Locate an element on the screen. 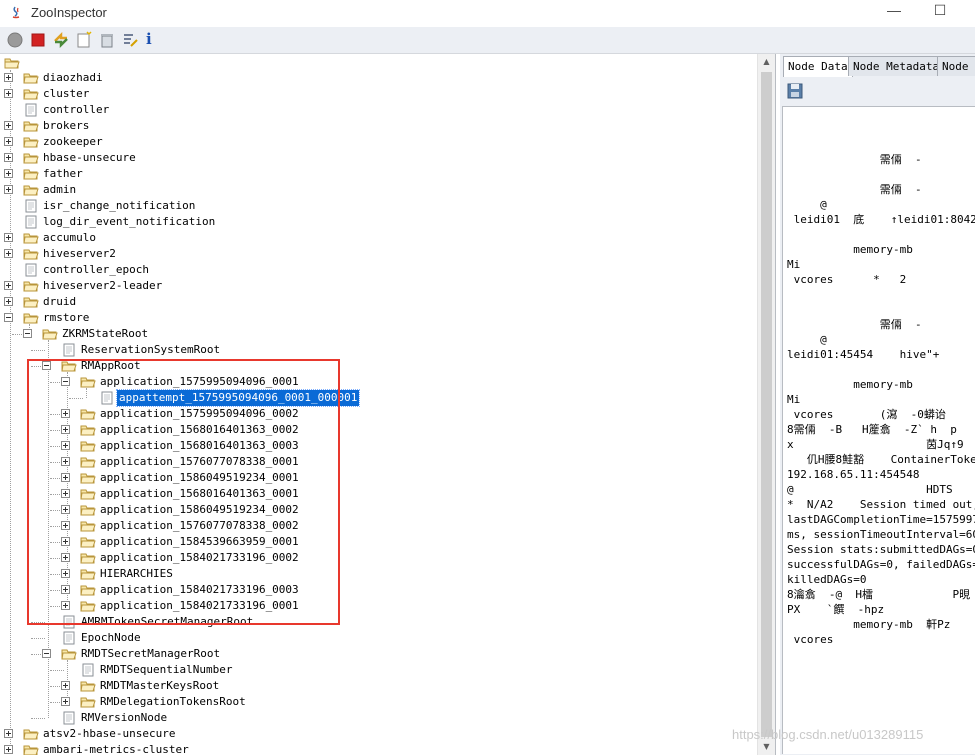 The image size is (975, 755). tree-node: application_1575995094096_0001 is located at coordinates (378, 382).